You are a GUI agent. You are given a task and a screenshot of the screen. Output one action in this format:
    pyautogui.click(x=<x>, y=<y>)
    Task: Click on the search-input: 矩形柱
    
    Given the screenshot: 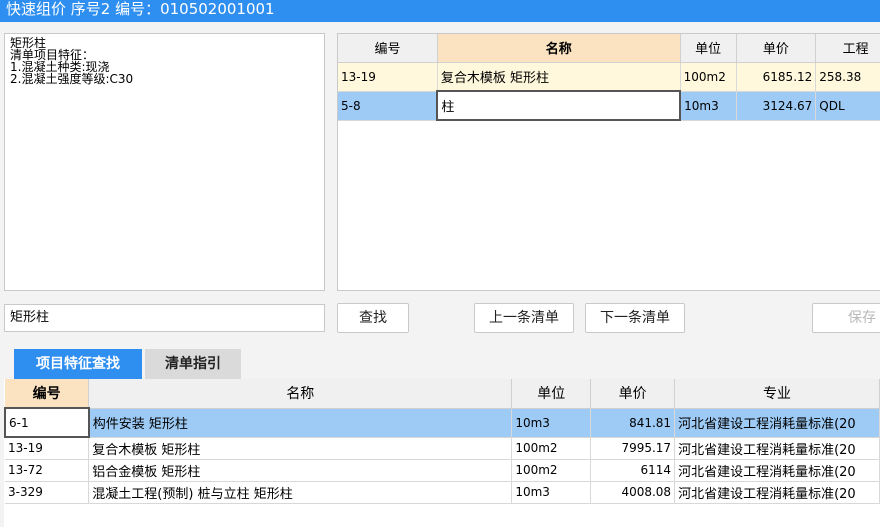 What is the action you would take?
    pyautogui.click(x=164, y=318)
    